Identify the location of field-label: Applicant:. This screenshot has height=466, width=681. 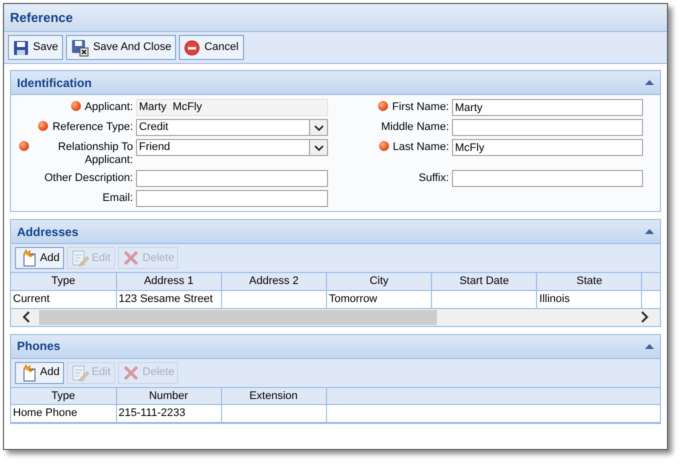
(108, 107).